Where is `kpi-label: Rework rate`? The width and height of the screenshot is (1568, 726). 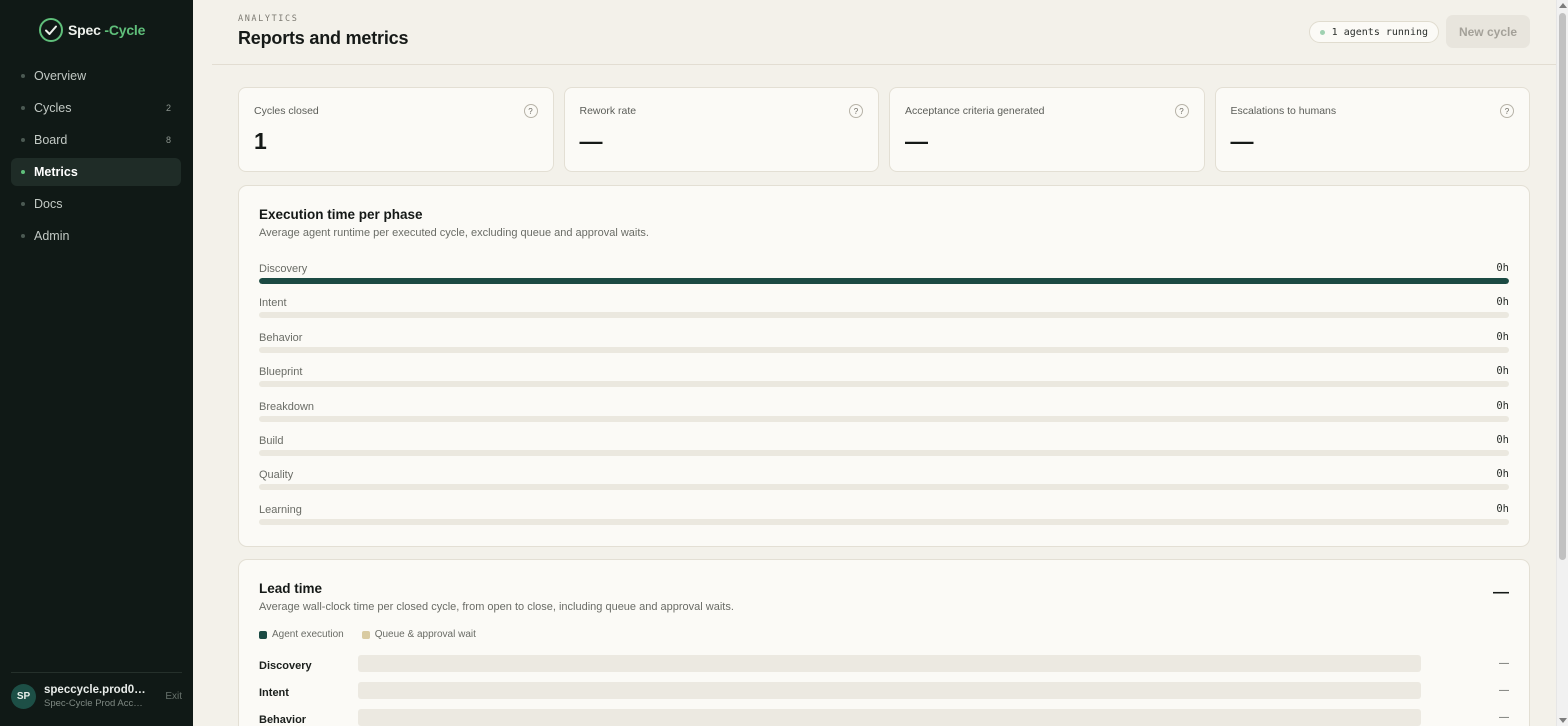 kpi-label: Rework rate is located at coordinates (608, 111).